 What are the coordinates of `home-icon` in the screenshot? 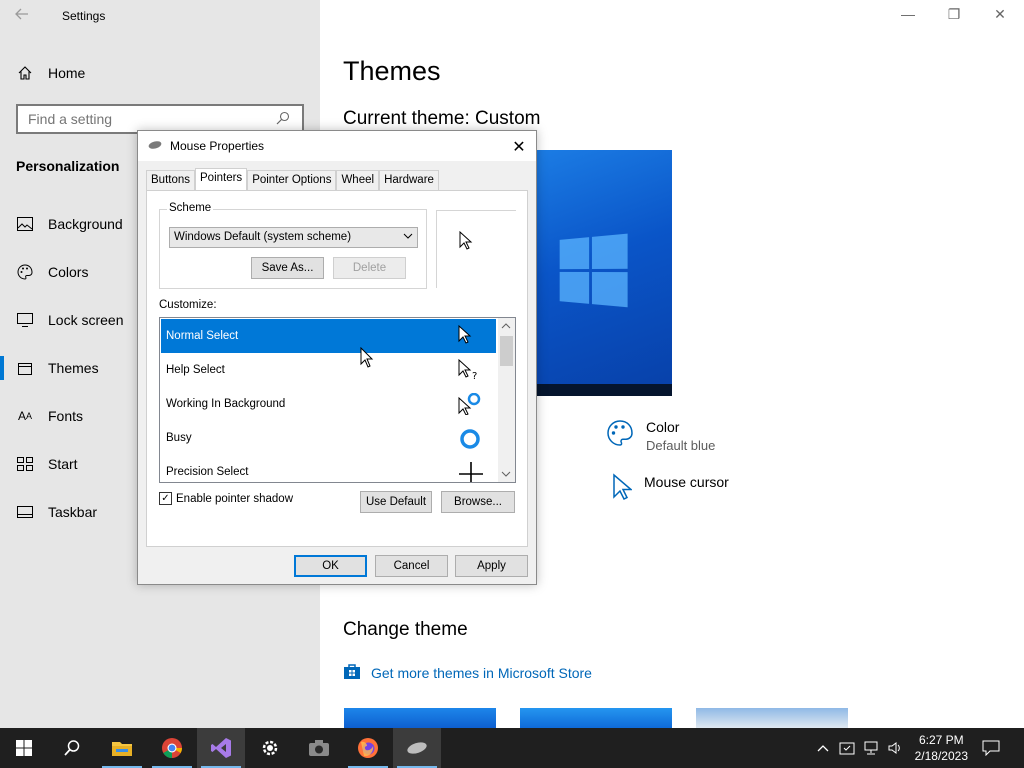 It's located at (25, 73).